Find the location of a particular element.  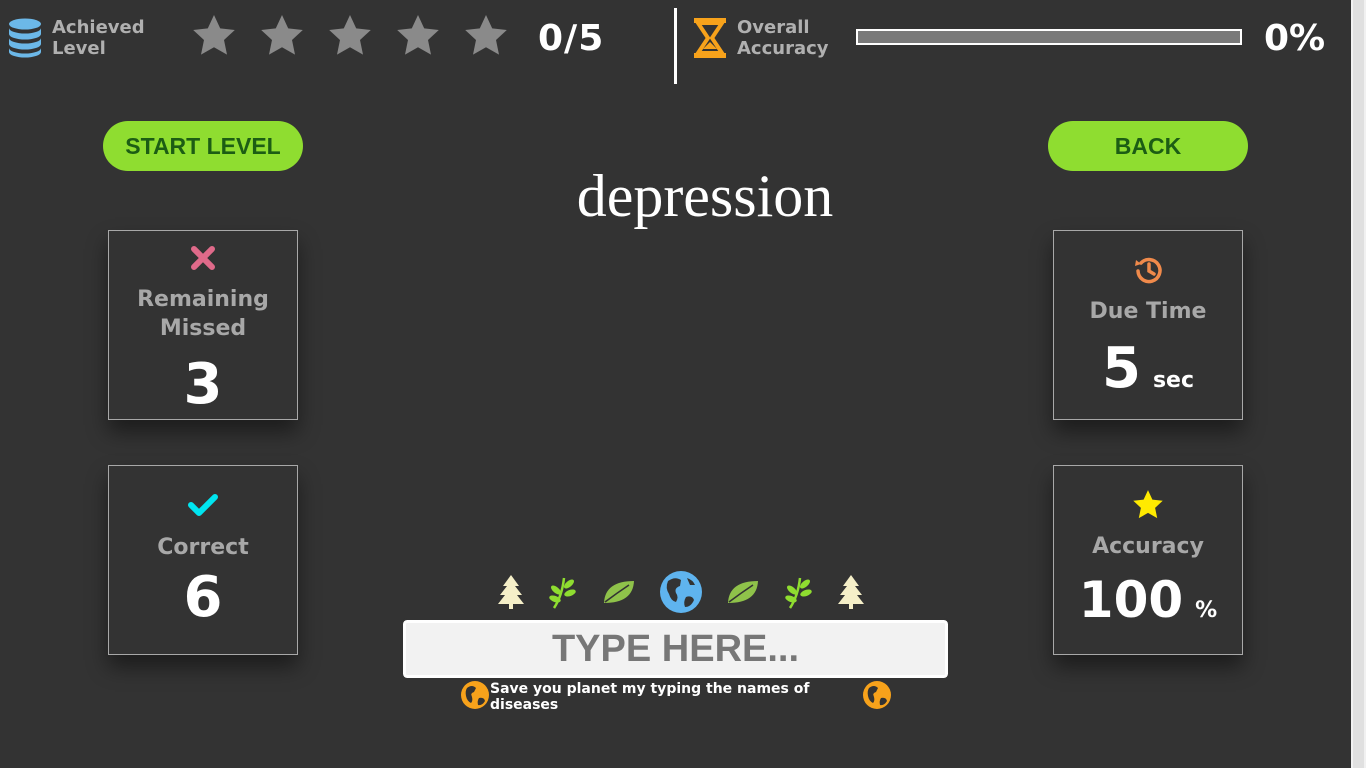

close-x-icon is located at coordinates (203, 258).